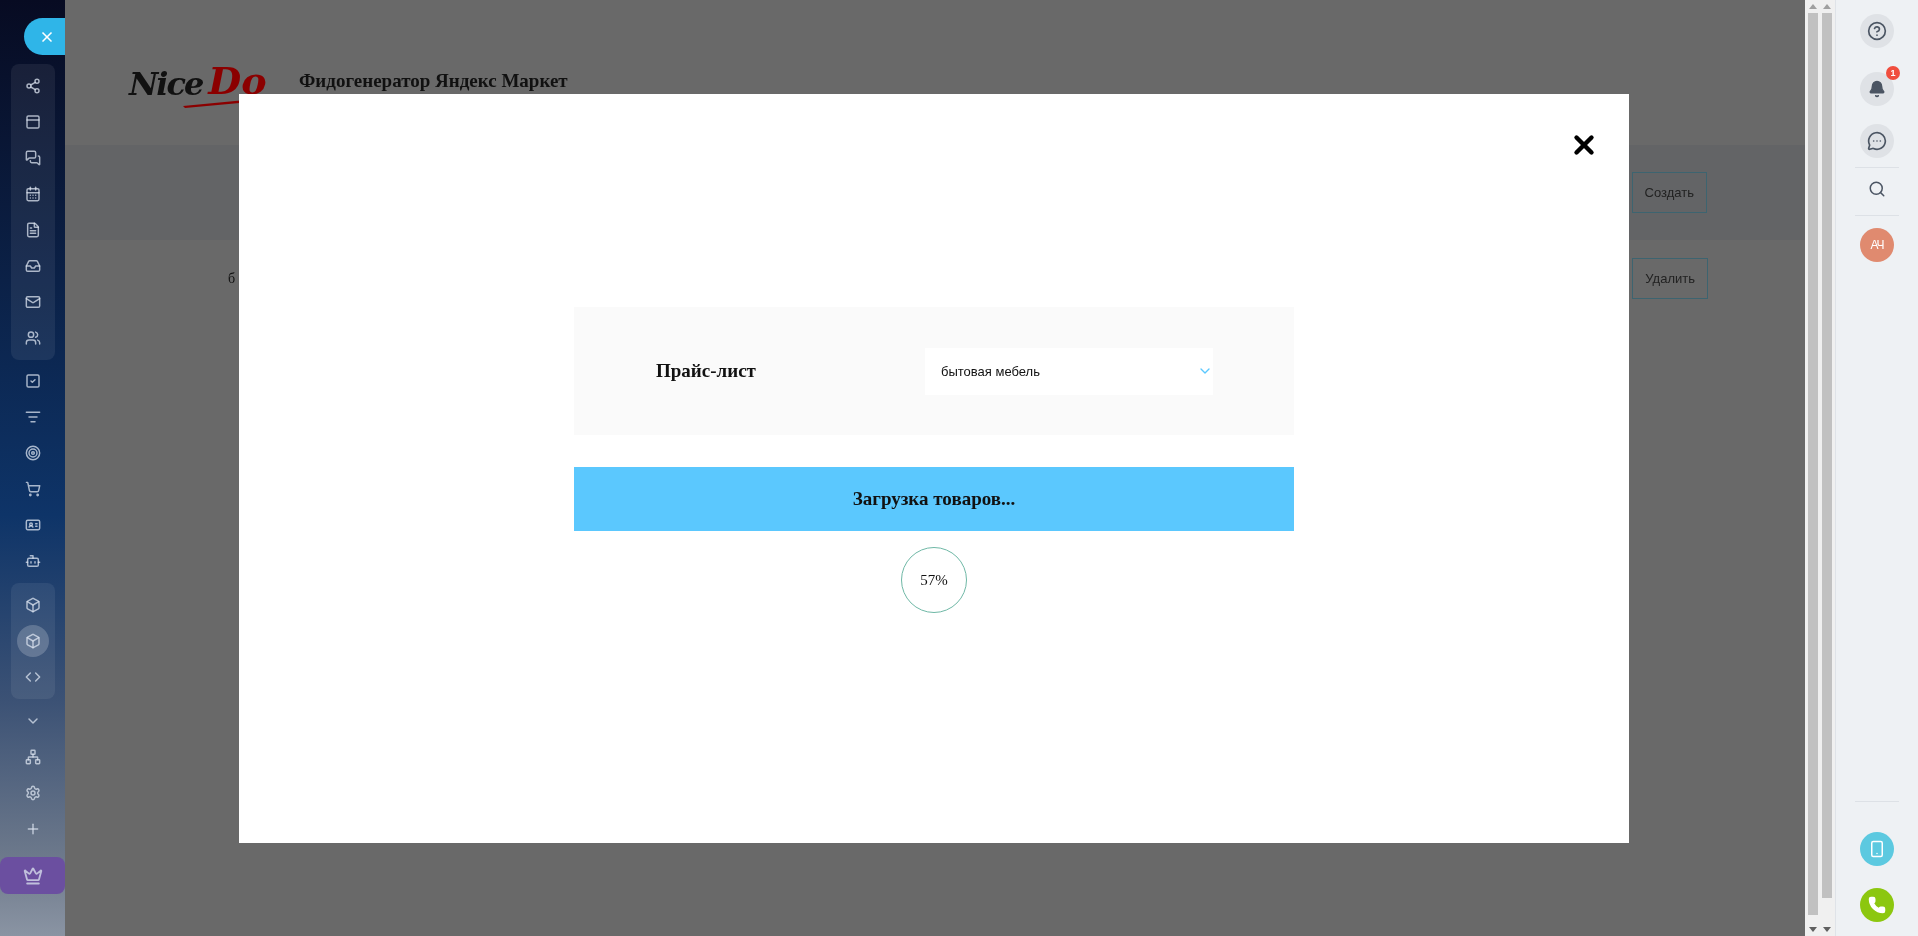 The width and height of the screenshot is (1918, 936). What do you see at coordinates (1670, 278) in the screenshot?
I see `delete-button: Удалить` at bounding box center [1670, 278].